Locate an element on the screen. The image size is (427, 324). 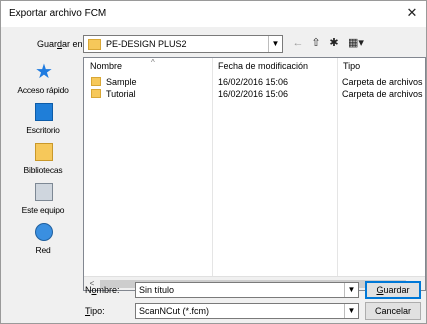
place-label: Bibliotecas is located at coordinates (43, 170).